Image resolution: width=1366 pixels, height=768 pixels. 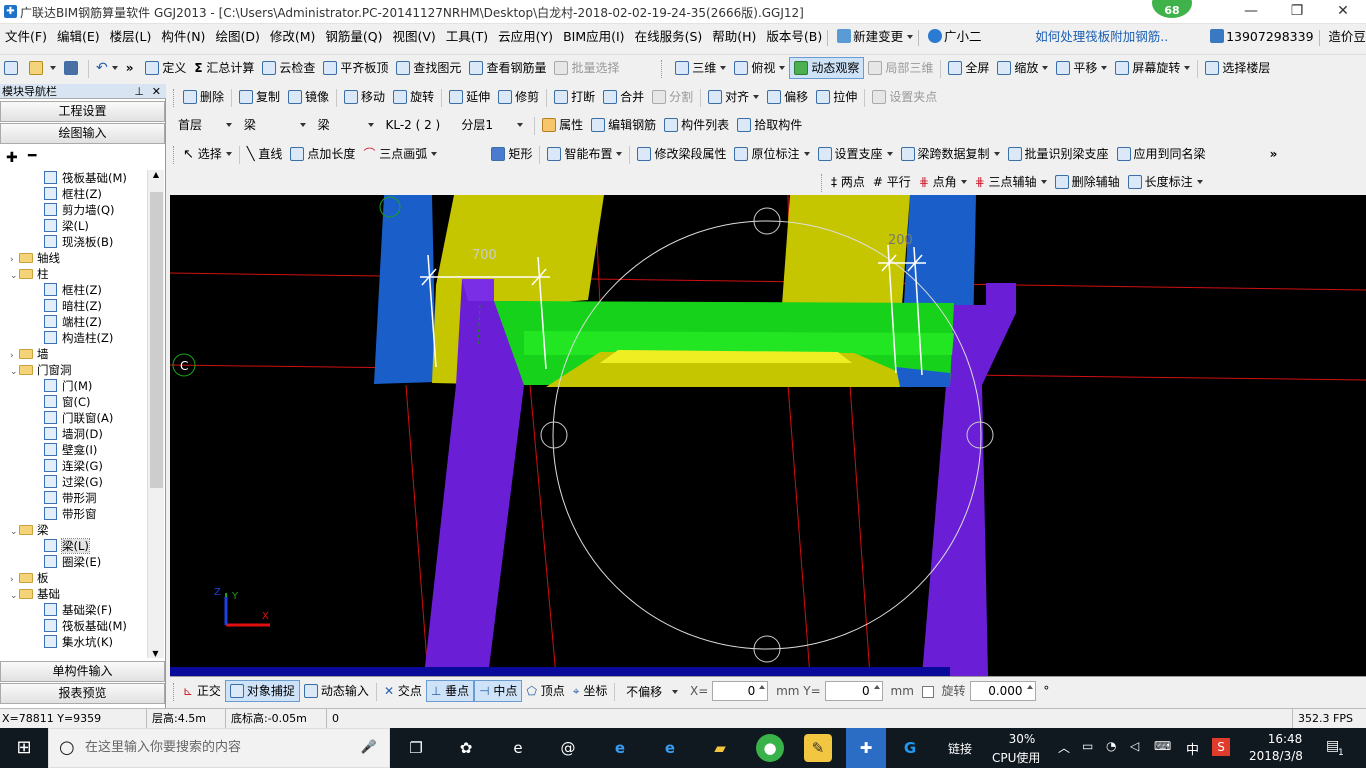 I want to click on vertex-snap: ⬠ 顶点, so click(x=545, y=691).